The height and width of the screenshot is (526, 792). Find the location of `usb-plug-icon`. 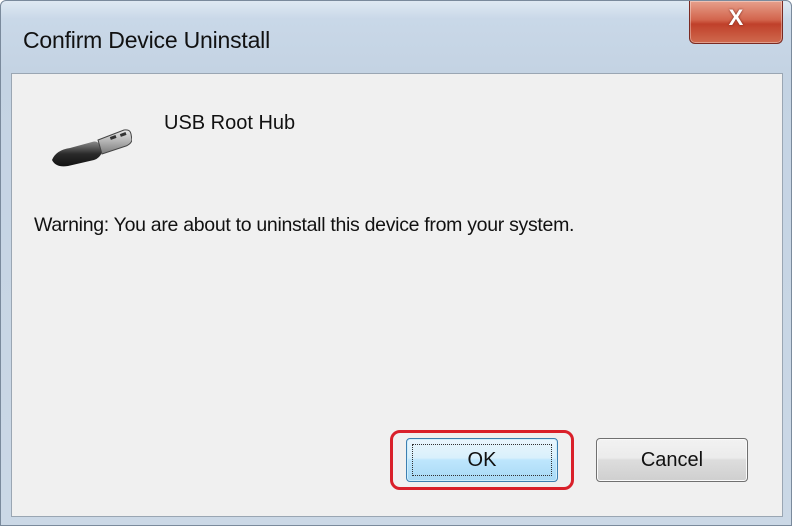

usb-plug-icon is located at coordinates (92, 148).